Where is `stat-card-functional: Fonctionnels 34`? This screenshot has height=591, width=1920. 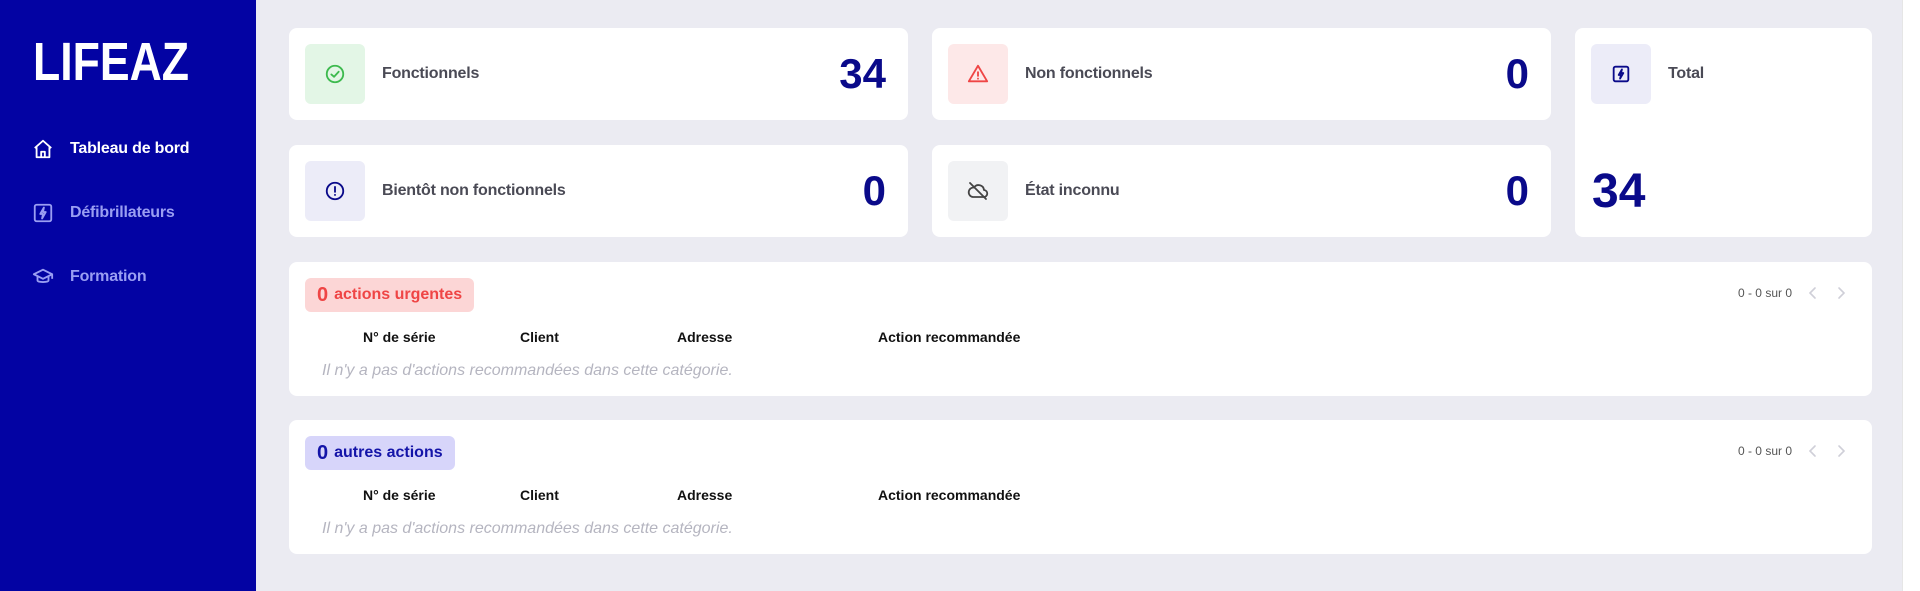
stat-card-functional: Fonctionnels 34 is located at coordinates (598, 74).